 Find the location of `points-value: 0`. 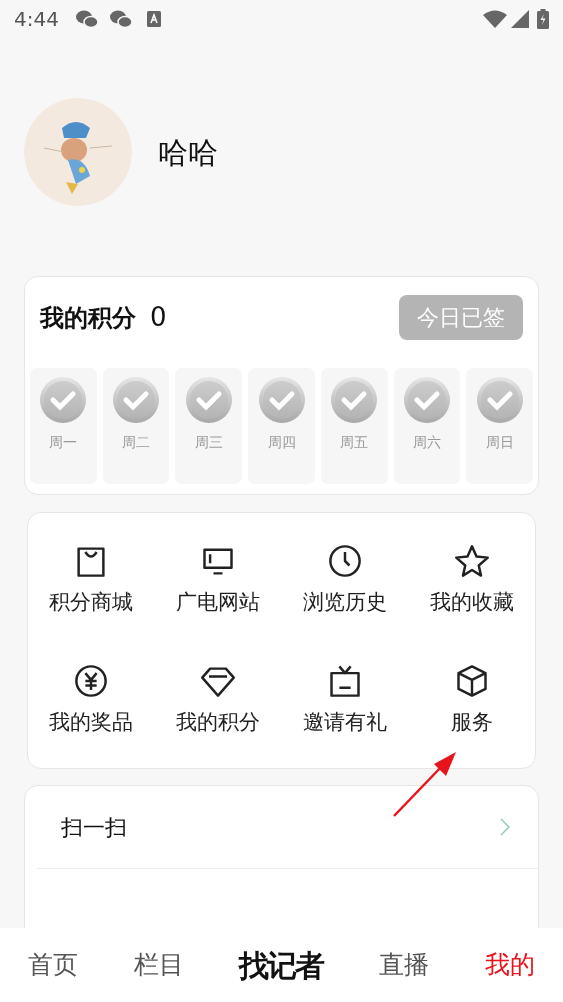

points-value: 0 is located at coordinates (158, 317).